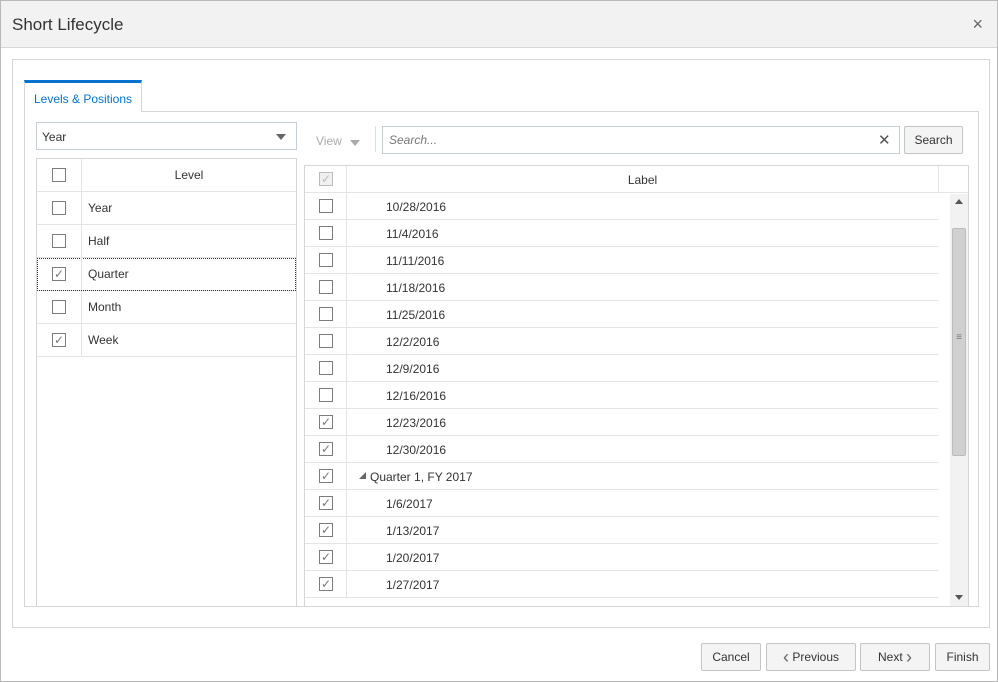 Image resolution: width=998 pixels, height=682 pixels. What do you see at coordinates (166, 340) in the screenshot?
I see `level-row: Week` at bounding box center [166, 340].